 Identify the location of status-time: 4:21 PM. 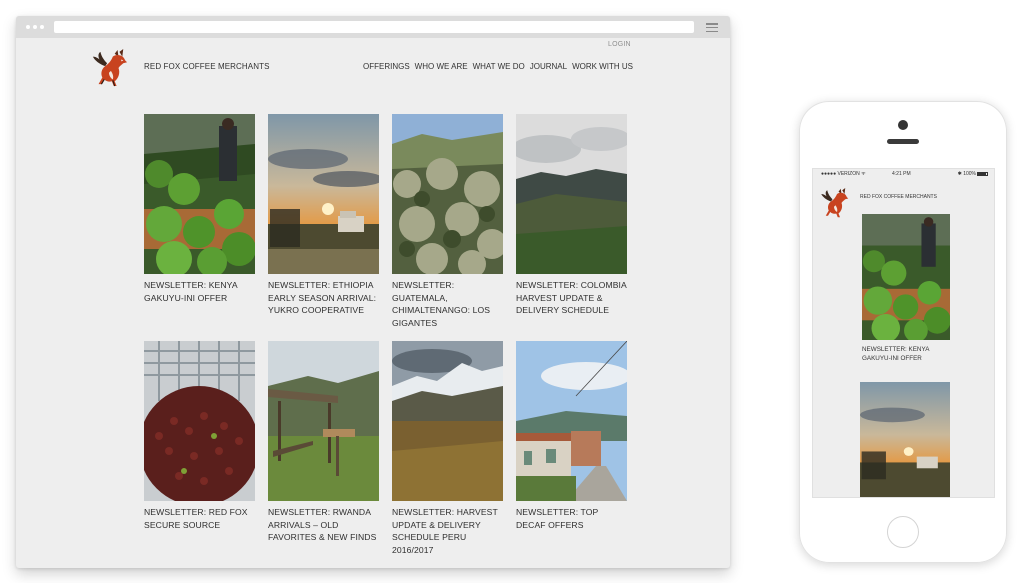
(901, 174).